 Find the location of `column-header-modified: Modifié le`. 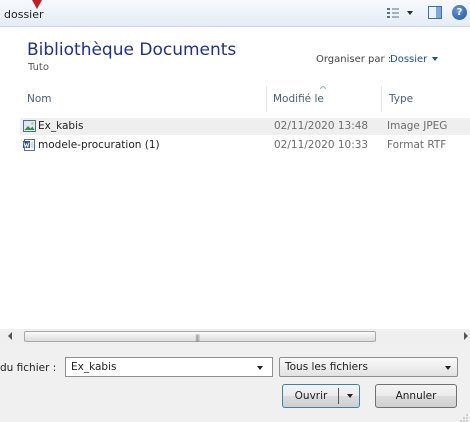

column-header-modified: Modifié le is located at coordinates (298, 99).